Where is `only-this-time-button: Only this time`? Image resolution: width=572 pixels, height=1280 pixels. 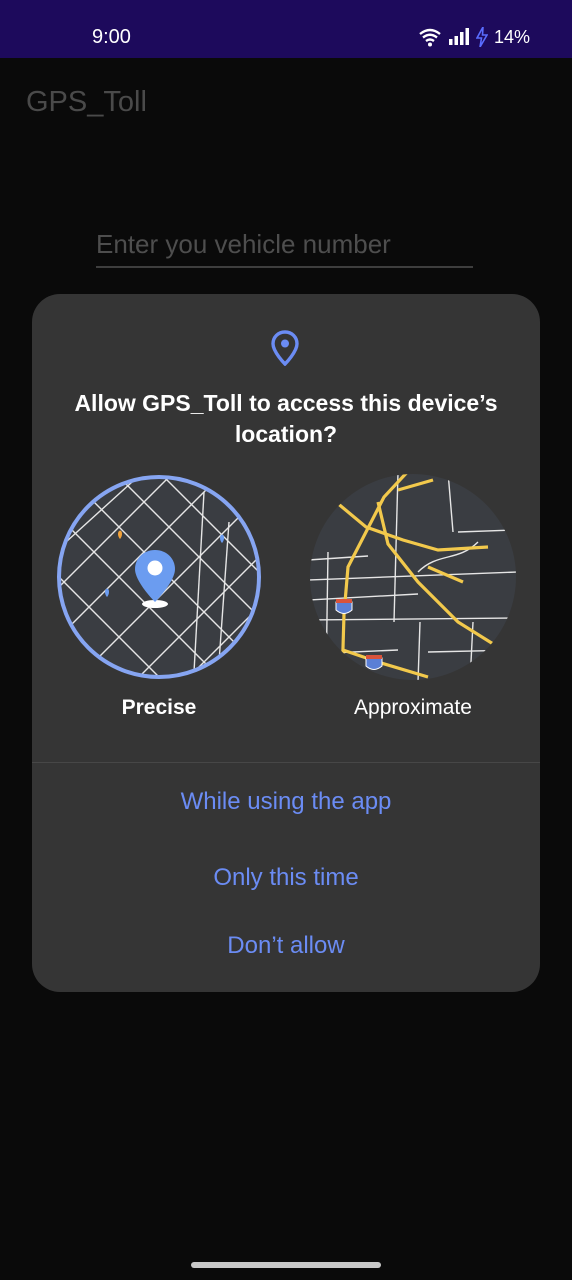 only-this-time-button: Only this time is located at coordinates (286, 878).